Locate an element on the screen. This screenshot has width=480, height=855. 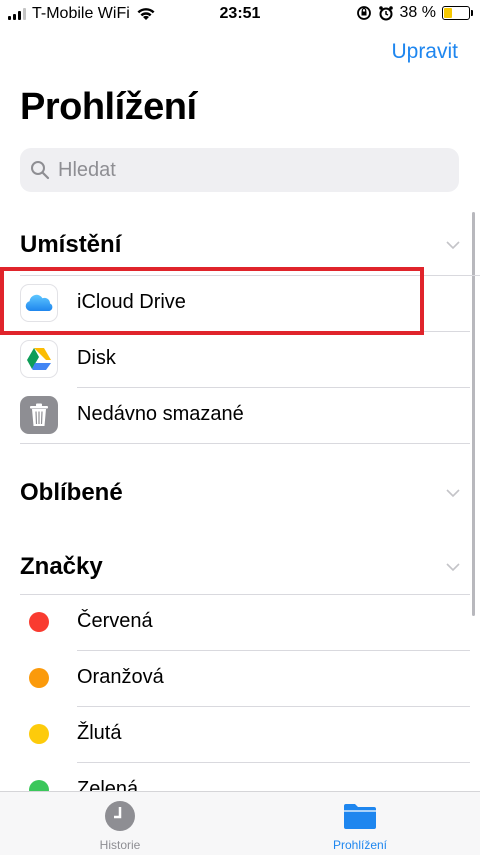
list-item-recently-deleted: Nedávno smazané is located at coordinates (235, 414).